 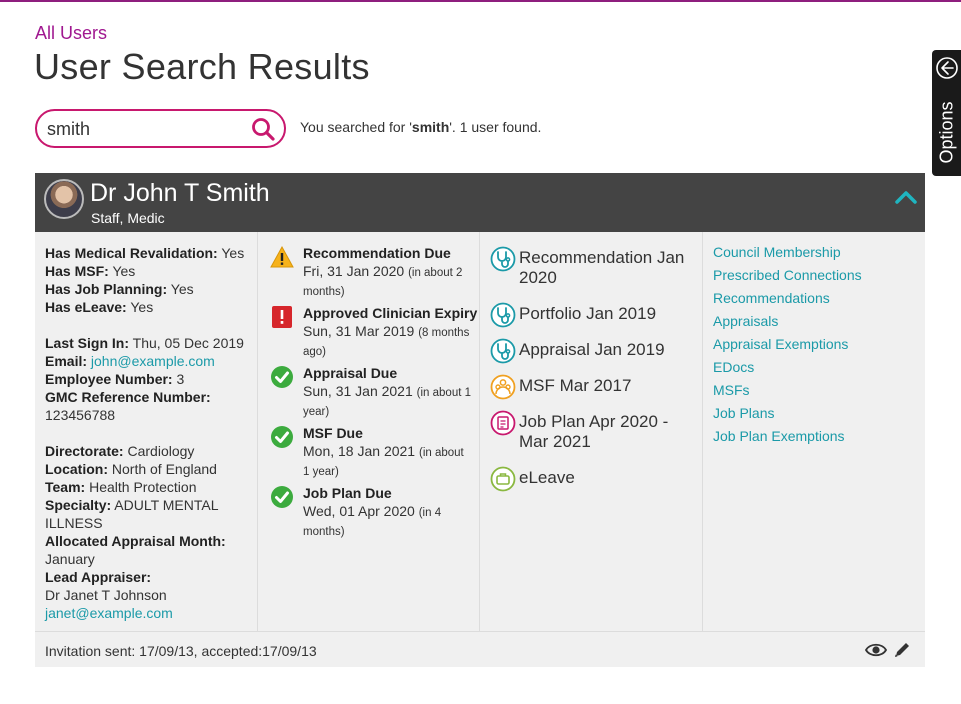 I want to click on link-recommendations: Recommendations, so click(x=819, y=298).